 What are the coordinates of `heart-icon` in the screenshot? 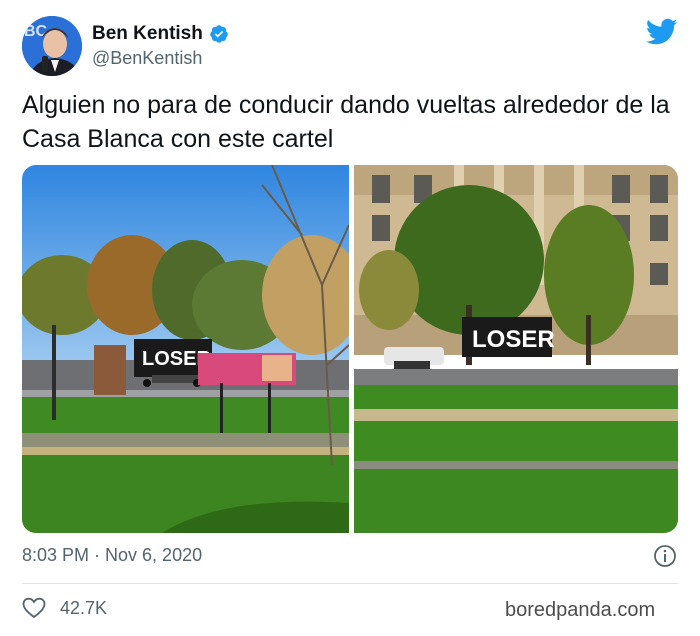 It's located at (34, 608).